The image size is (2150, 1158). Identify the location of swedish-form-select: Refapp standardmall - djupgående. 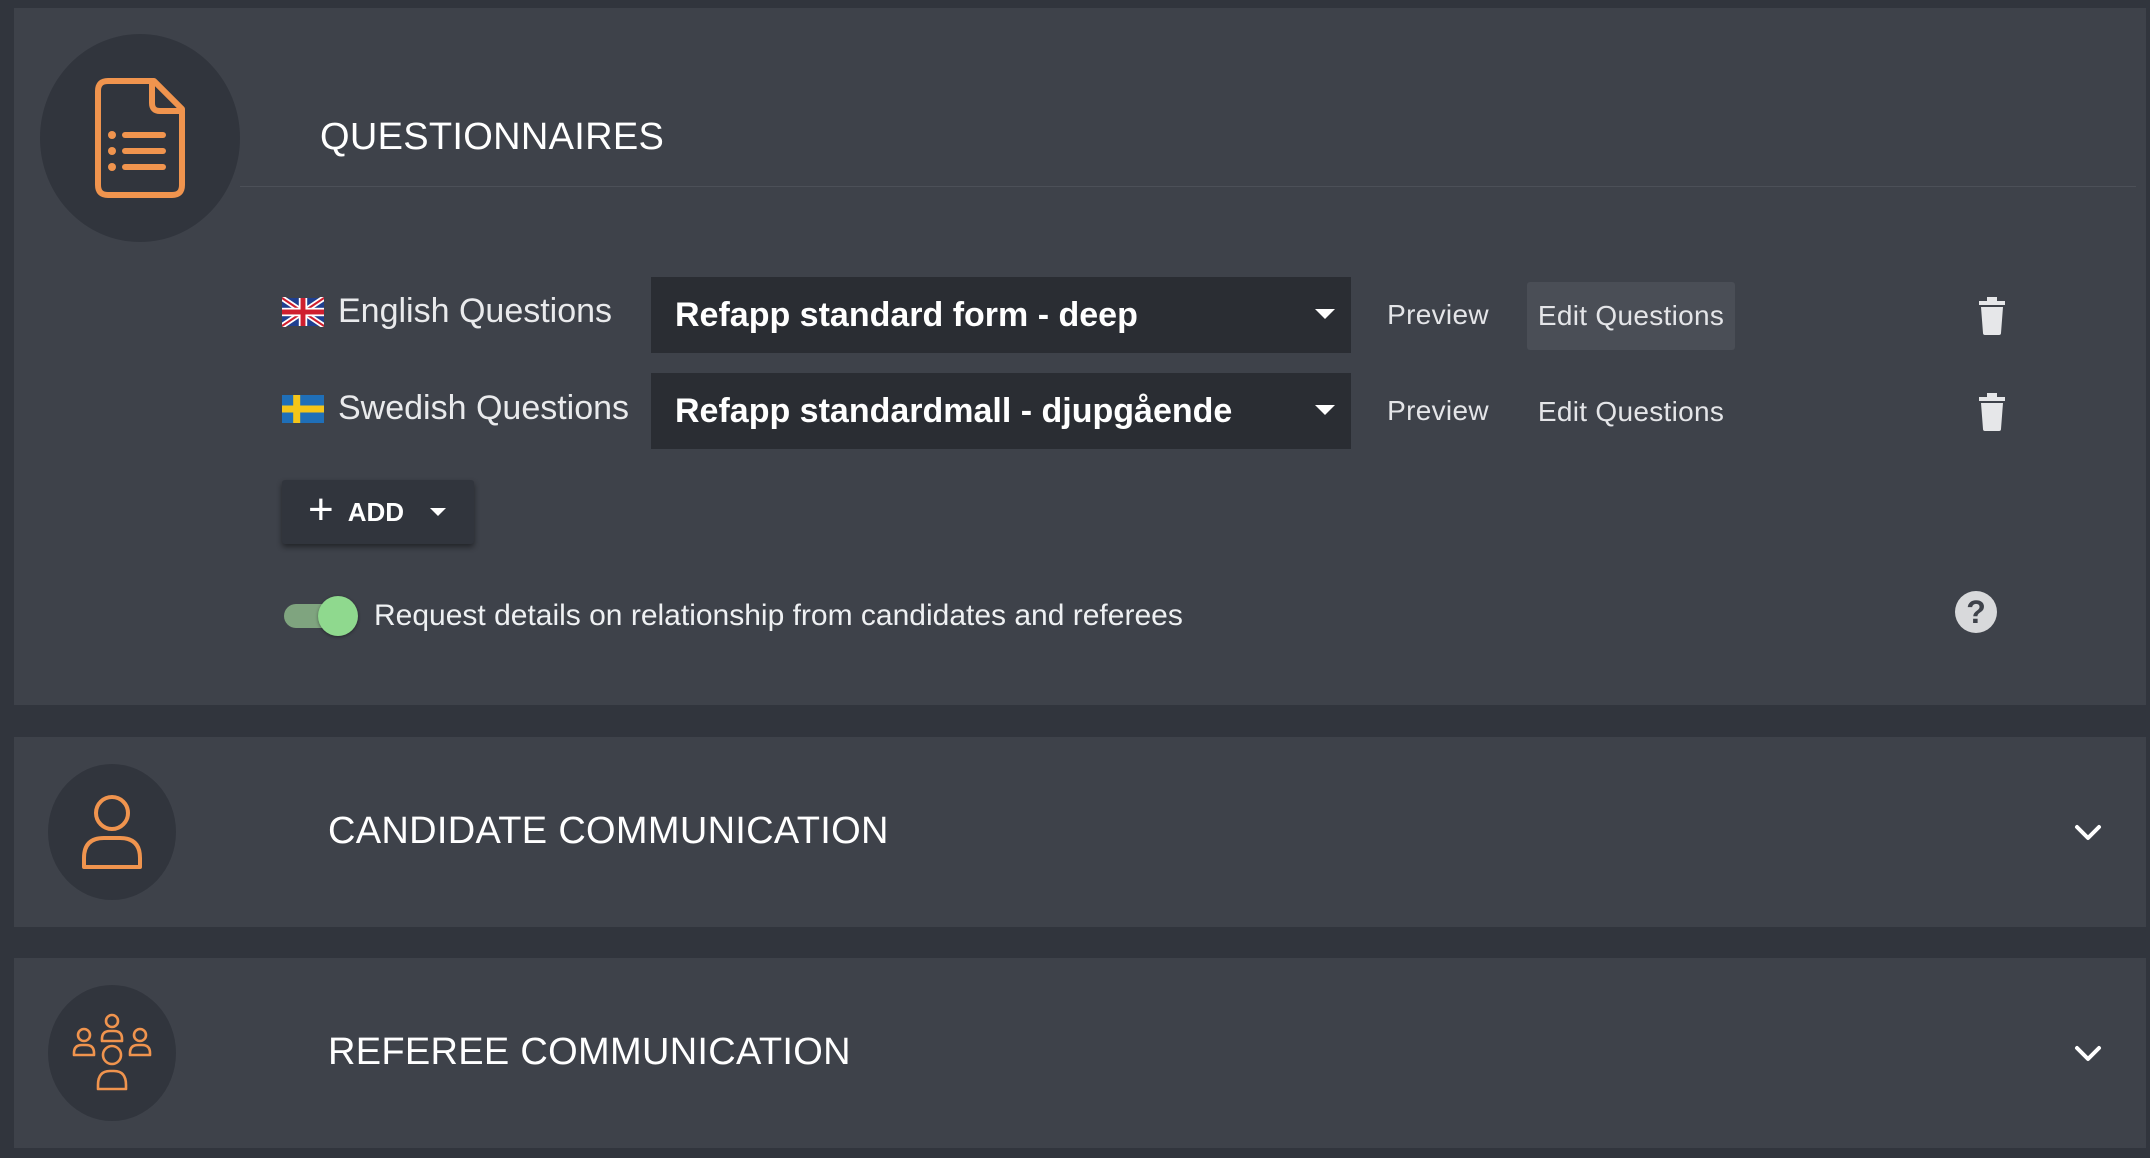
(1001, 411).